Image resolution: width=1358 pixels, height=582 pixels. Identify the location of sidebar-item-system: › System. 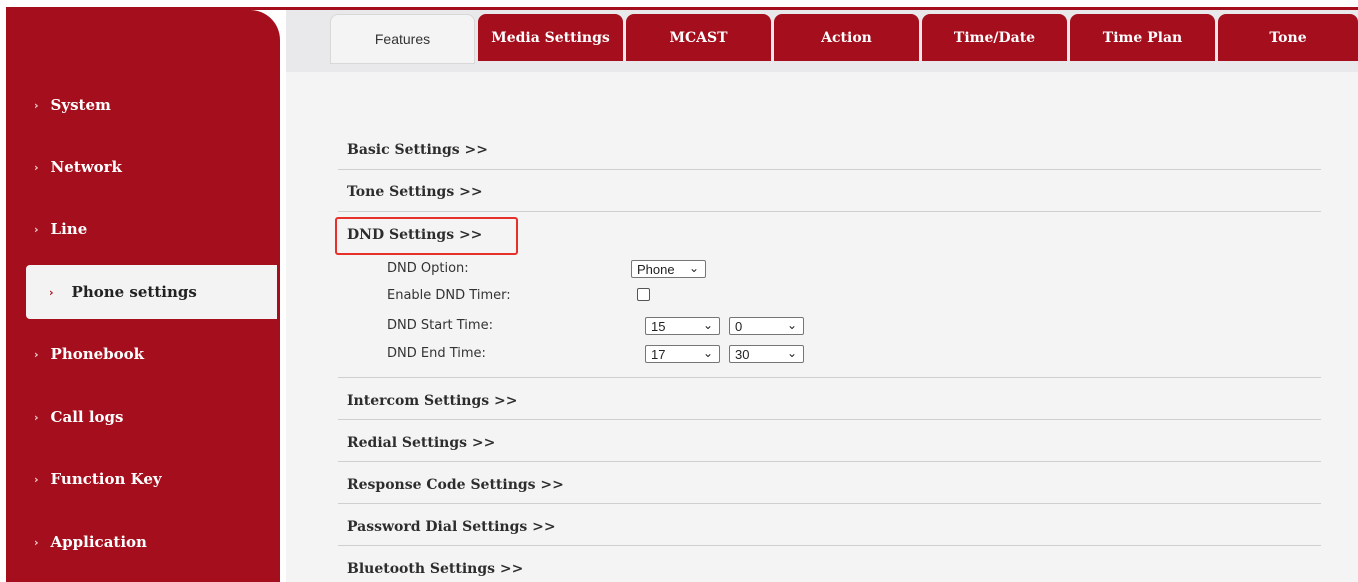
(72, 105).